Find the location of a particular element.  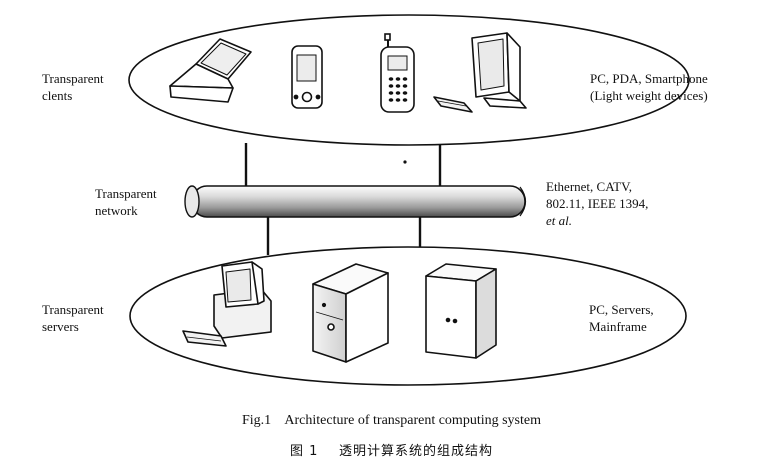

clients-label-line: Transparent is located at coordinates (73, 78).